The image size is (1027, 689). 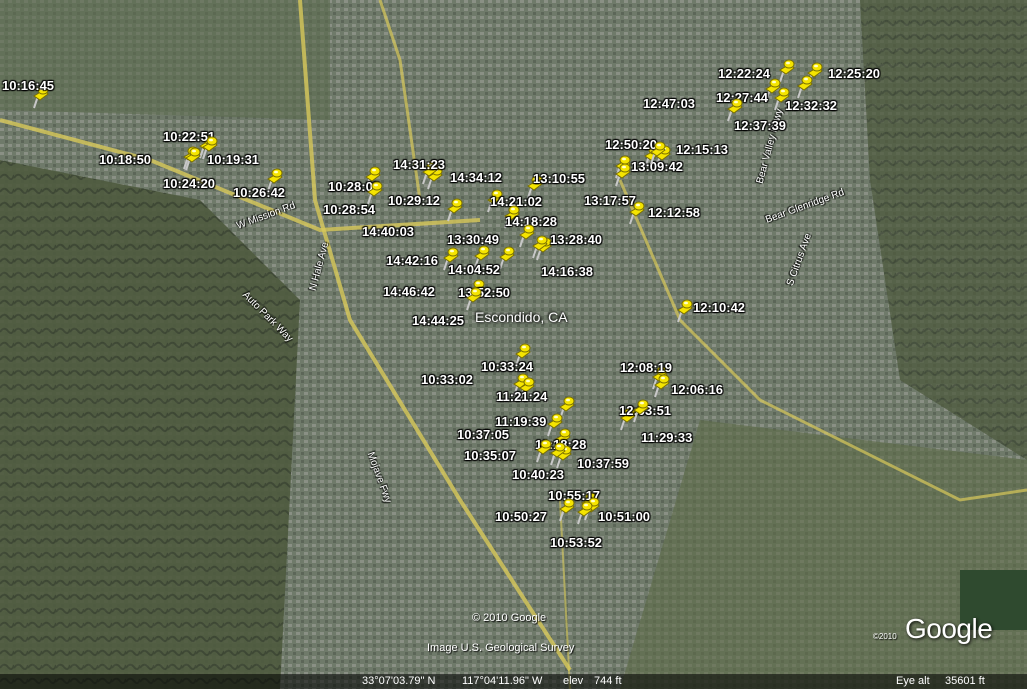 I want to click on pin-time-label: 10:29:12, so click(x=414, y=200).